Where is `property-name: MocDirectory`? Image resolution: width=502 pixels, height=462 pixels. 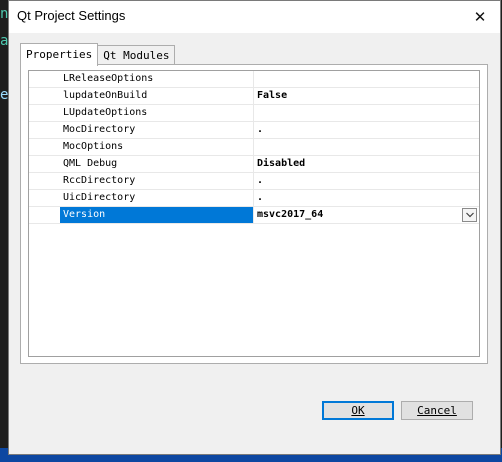
property-name: MocDirectory is located at coordinates (157, 130).